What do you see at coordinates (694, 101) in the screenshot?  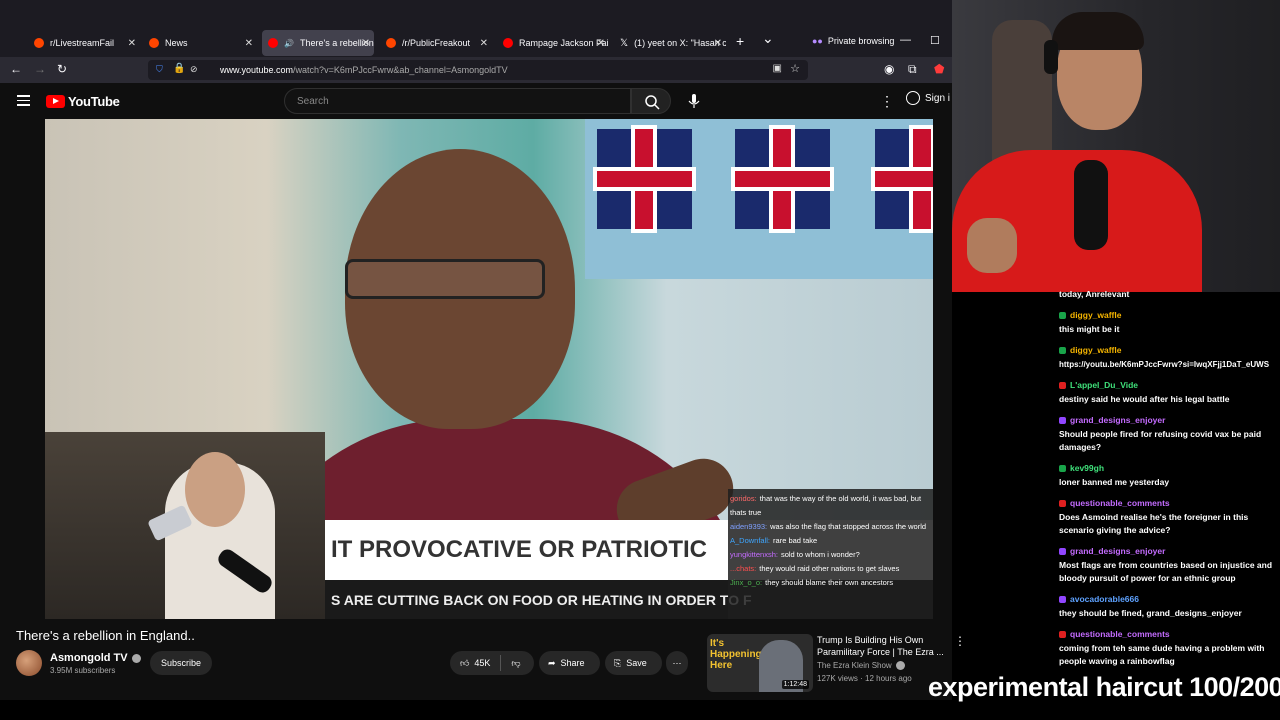 I see `voice-search-button` at bounding box center [694, 101].